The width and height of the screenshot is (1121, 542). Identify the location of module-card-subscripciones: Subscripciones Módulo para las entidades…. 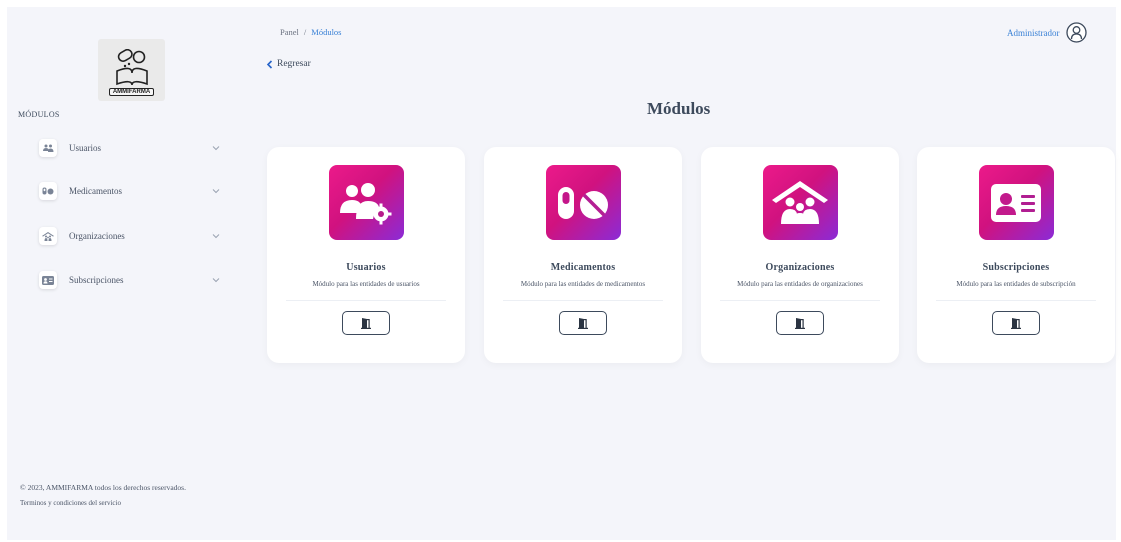
(1016, 255).